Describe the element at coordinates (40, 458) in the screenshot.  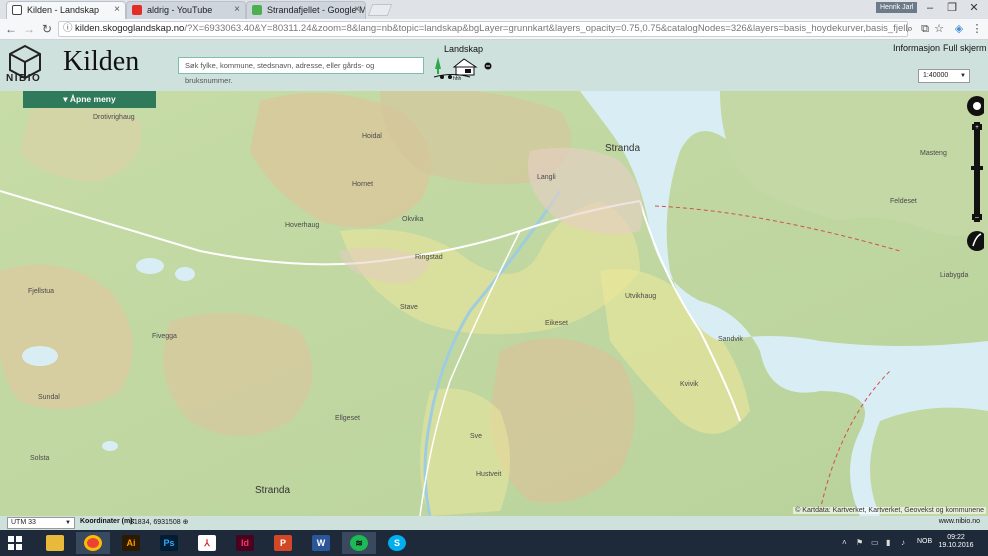
I see `place-label: Solsta` at that location.